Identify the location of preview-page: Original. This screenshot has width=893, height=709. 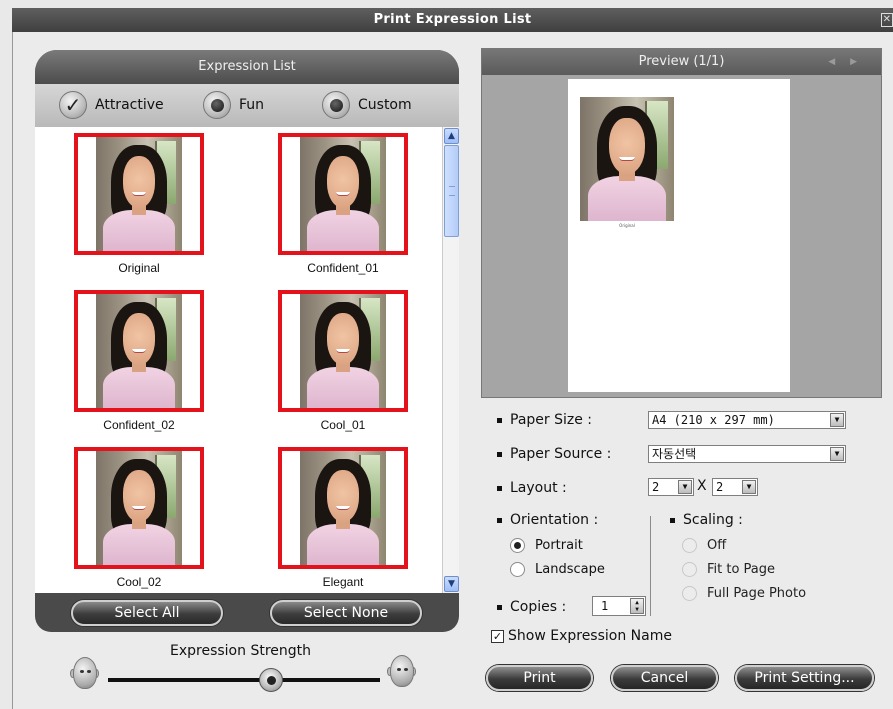
(679, 235).